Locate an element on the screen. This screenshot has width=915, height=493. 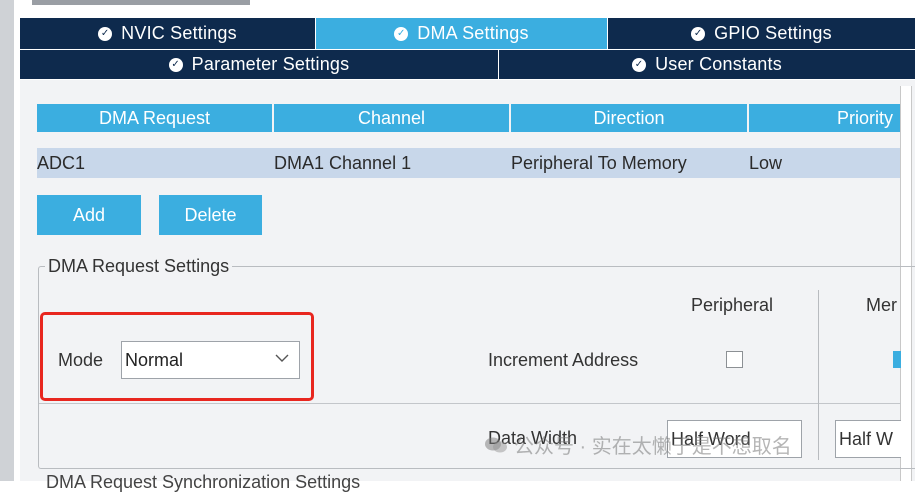
top-bar-fragment is located at coordinates (141, 2).